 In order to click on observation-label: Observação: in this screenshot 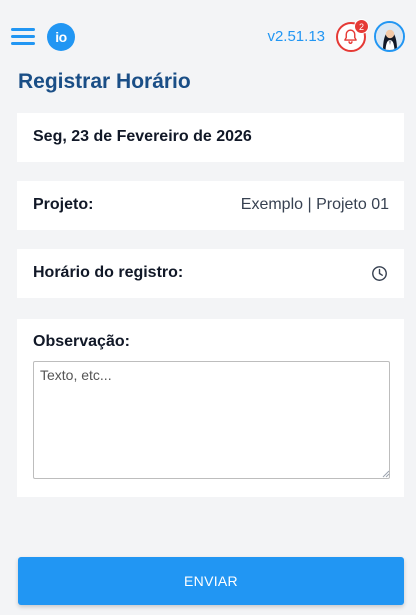, I will do `click(81, 341)`.